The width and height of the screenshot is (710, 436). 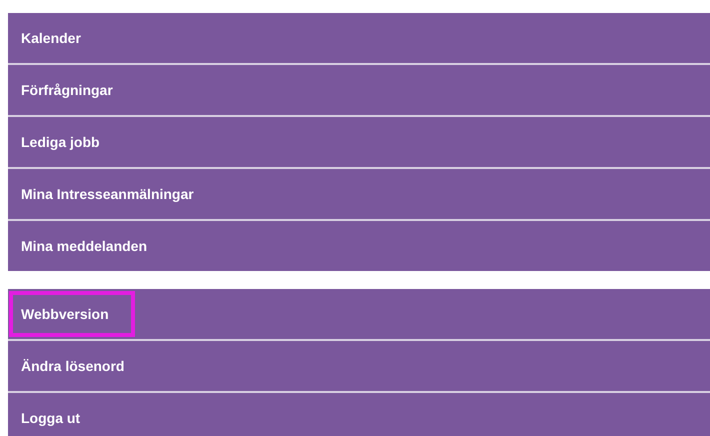 What do you see at coordinates (359, 38) in the screenshot?
I see `menu-item: Kalender` at bounding box center [359, 38].